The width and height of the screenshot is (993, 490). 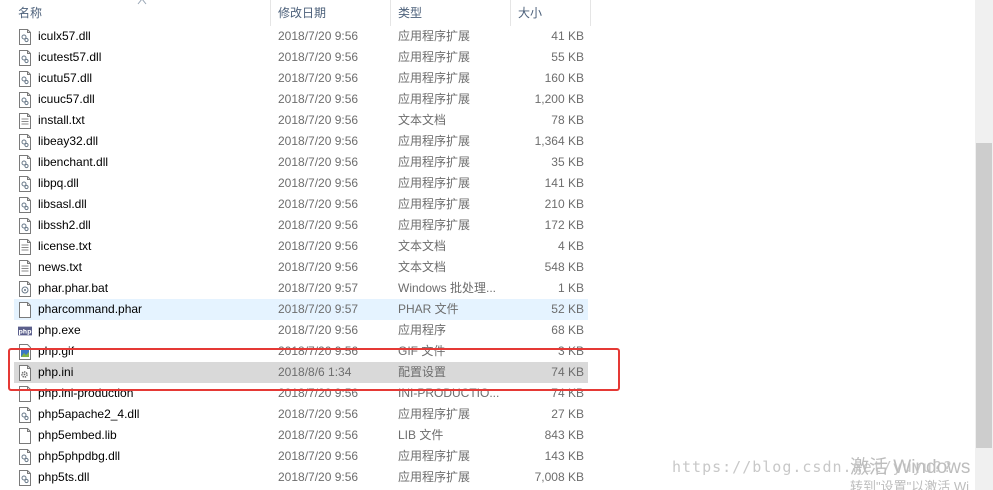 I want to click on file-name: icuuc57.dll, so click(x=66, y=99).